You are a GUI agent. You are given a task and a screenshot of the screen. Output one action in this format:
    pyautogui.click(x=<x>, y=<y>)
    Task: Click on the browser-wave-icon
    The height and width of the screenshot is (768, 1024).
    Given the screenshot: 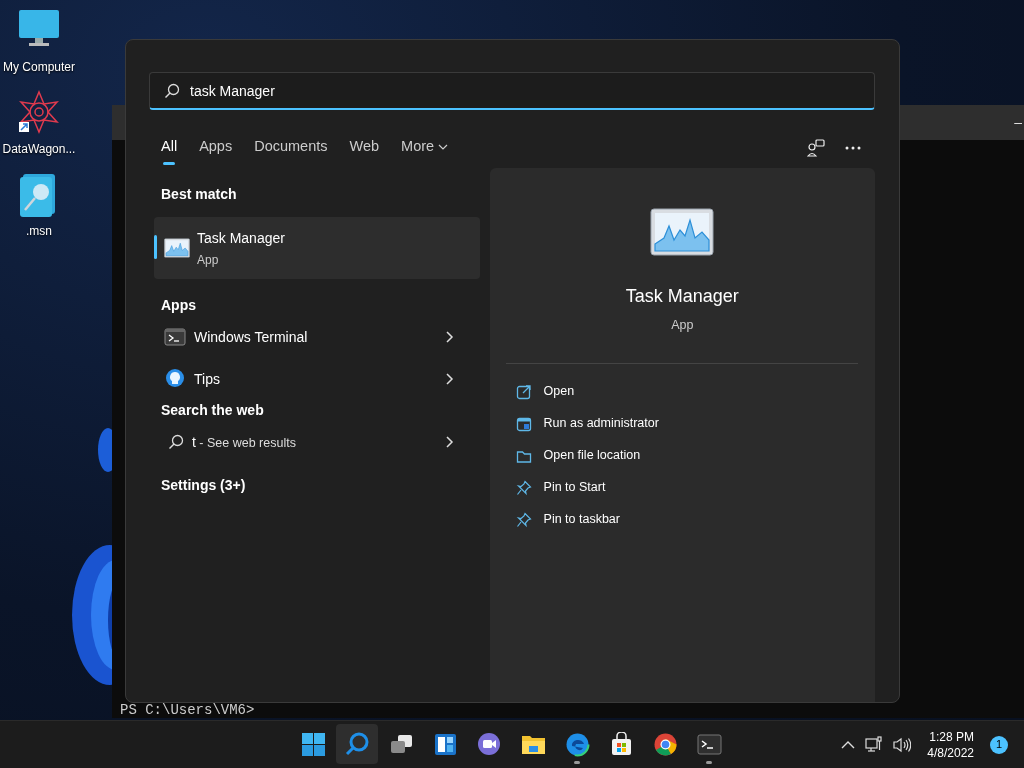 What is the action you would take?
    pyautogui.click(x=577, y=744)
    